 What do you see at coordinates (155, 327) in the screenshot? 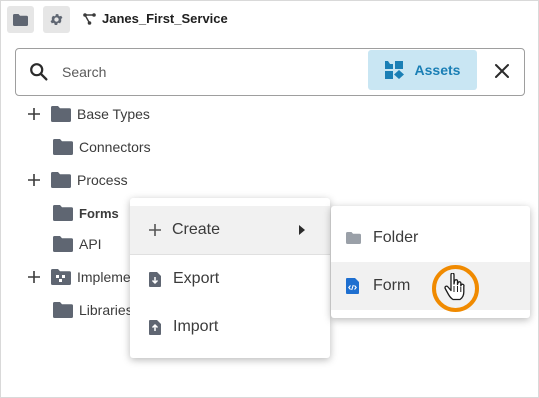
I see `import-icon` at bounding box center [155, 327].